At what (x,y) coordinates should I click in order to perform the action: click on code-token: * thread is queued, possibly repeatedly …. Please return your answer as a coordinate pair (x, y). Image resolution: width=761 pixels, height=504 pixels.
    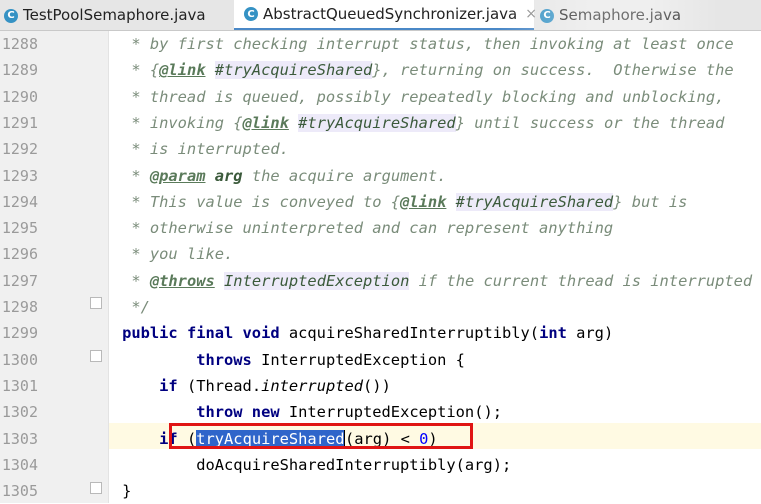
    Looking at the image, I should click on (405, 96).